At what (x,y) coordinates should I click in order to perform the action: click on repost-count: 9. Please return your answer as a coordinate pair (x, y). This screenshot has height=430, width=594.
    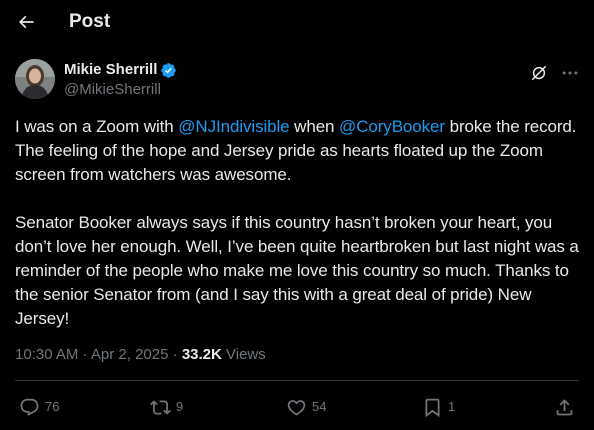
    Looking at the image, I should click on (180, 406).